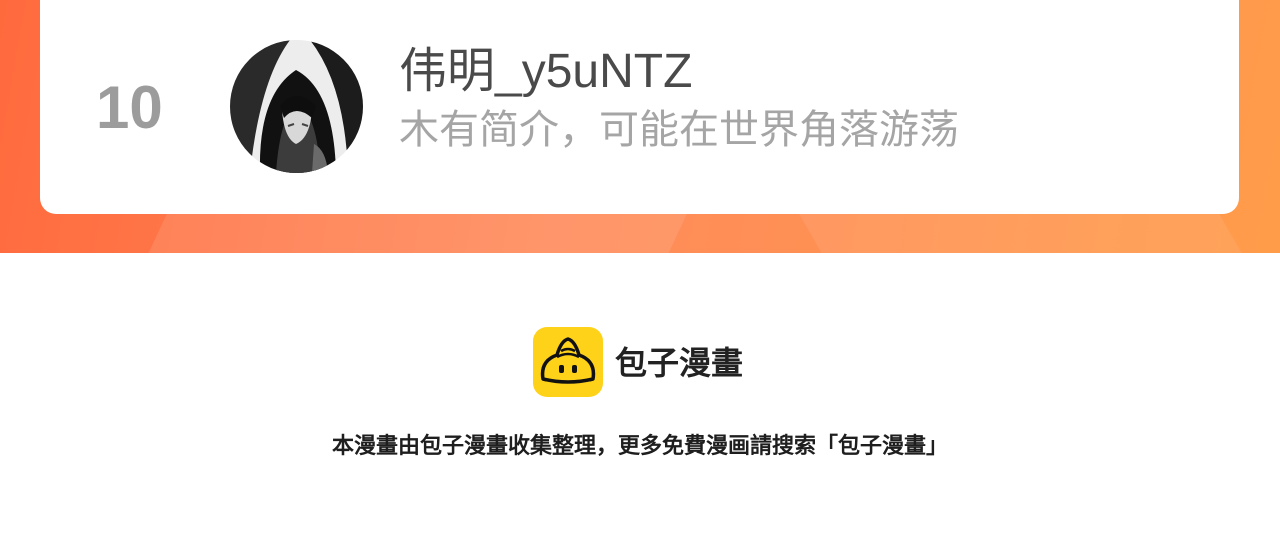  I want to click on hooded-figure-avatar-icon, so click(296, 106).